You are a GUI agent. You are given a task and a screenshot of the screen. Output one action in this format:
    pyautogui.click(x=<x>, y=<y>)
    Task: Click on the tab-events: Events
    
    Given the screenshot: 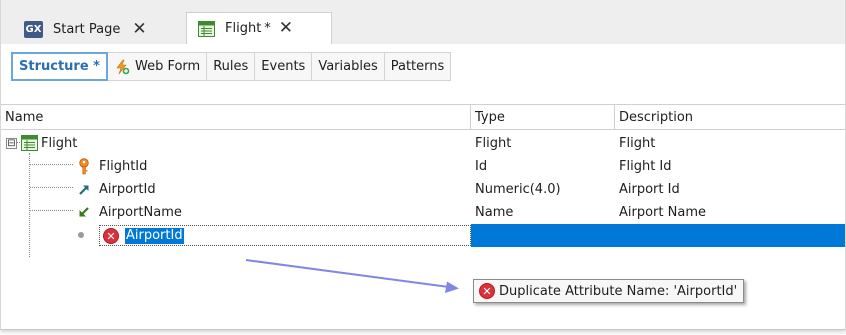 What is the action you would take?
    pyautogui.click(x=284, y=66)
    